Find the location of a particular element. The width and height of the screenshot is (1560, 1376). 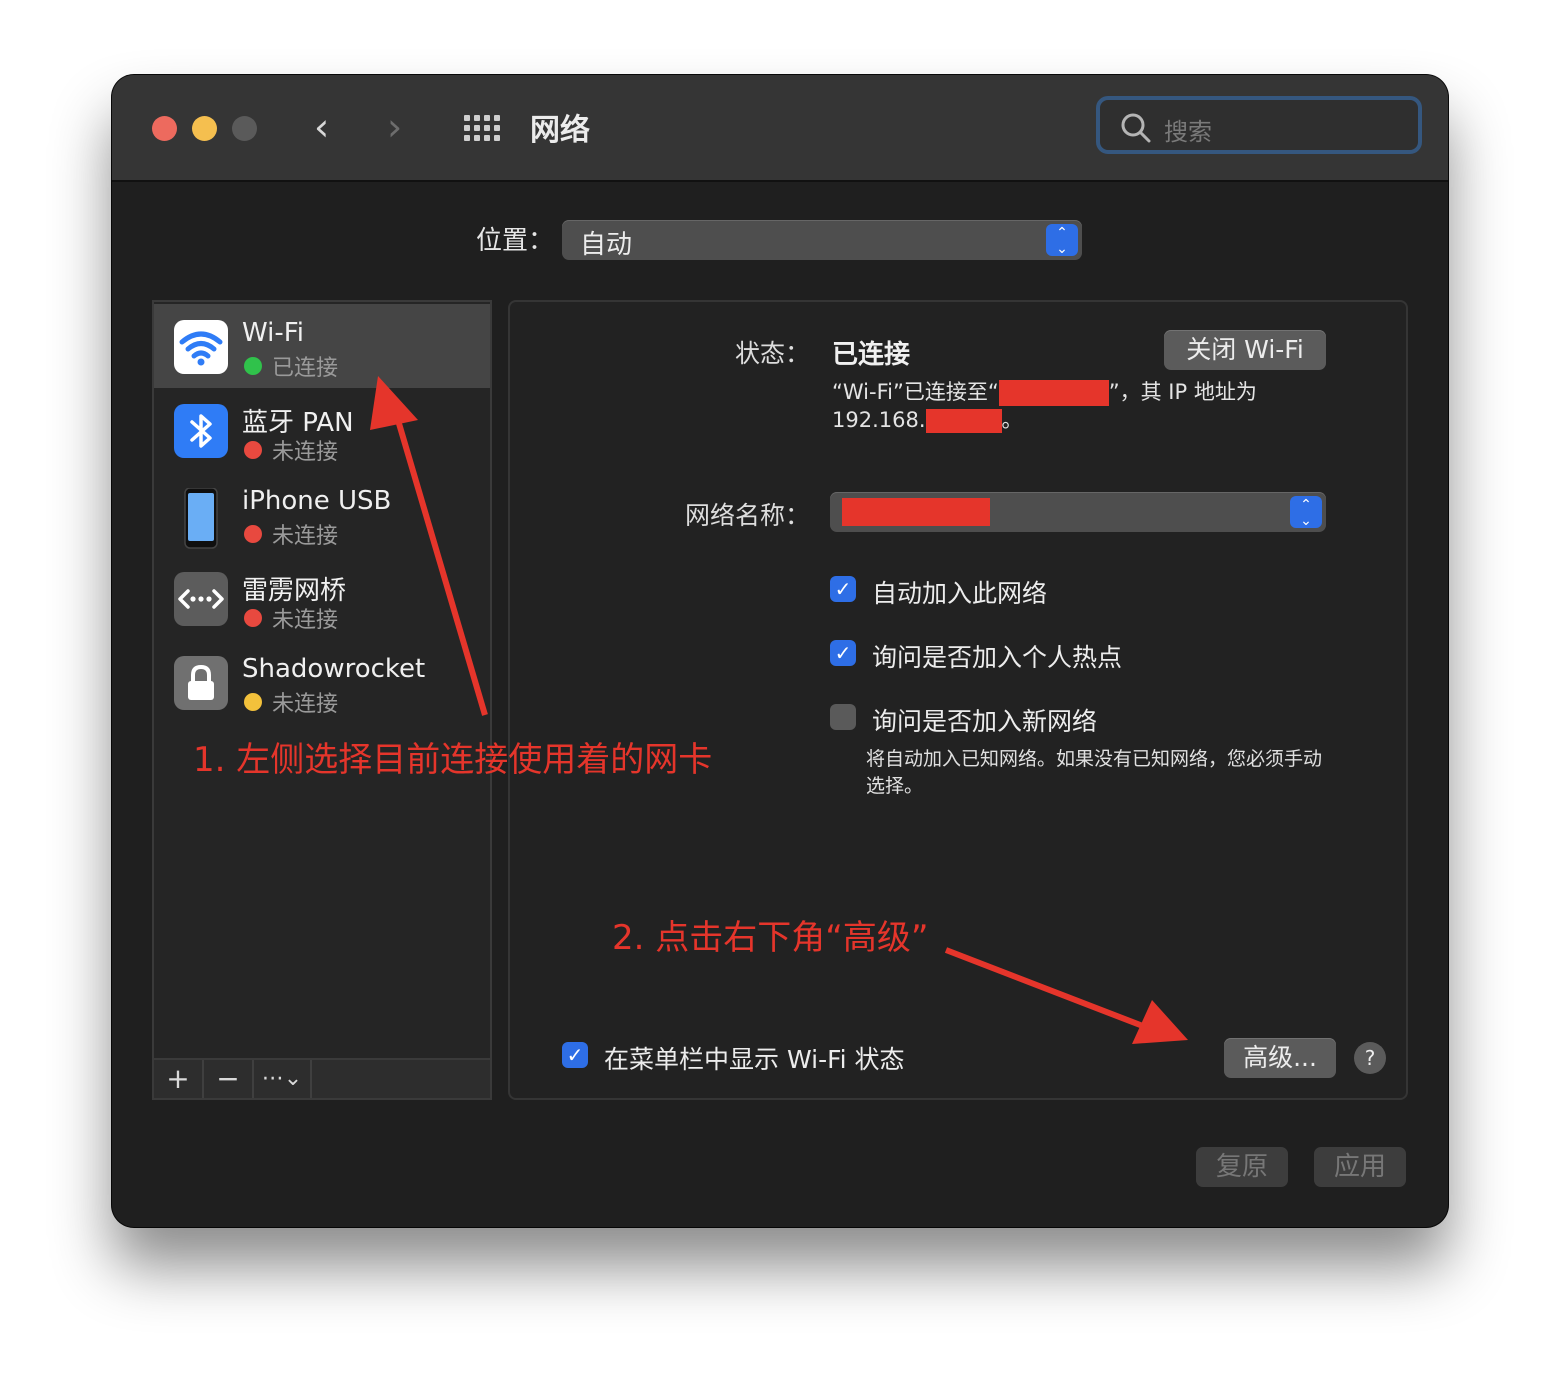

arrowhead-icon is located at coordinates (394, 403).